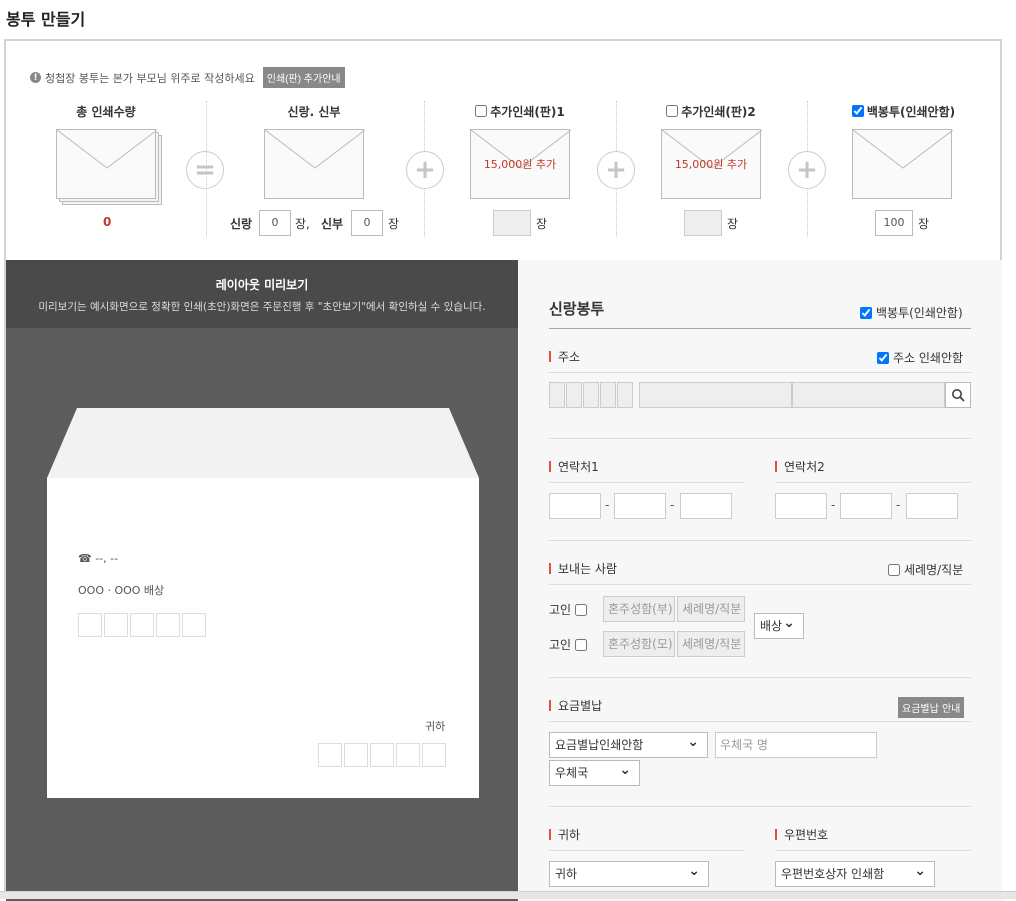 This screenshot has height=901, width=1016. What do you see at coordinates (931, 707) in the screenshot?
I see `postage-guide-button: 요금별납 안내` at bounding box center [931, 707].